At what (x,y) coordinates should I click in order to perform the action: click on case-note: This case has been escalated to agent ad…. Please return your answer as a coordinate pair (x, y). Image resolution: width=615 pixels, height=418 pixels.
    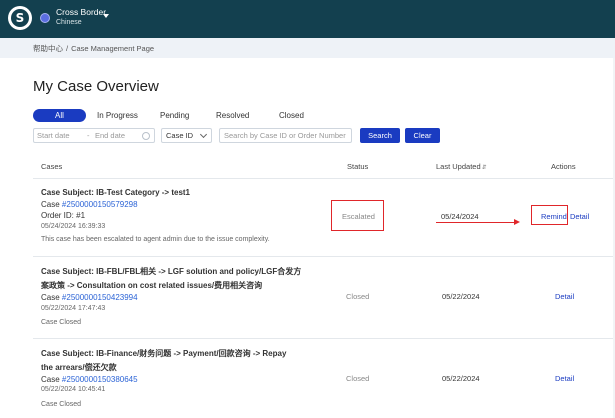
    Looking at the image, I should click on (155, 239).